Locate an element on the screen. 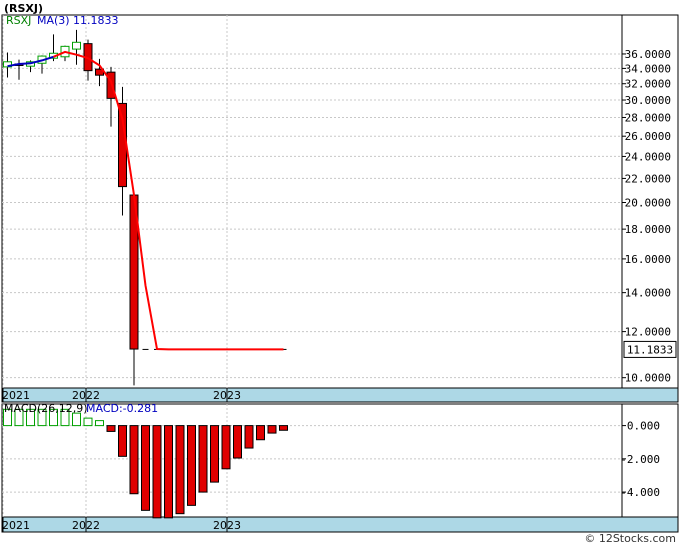 This screenshot has width=680, height=546. price-date-band is located at coordinates (340, 395).